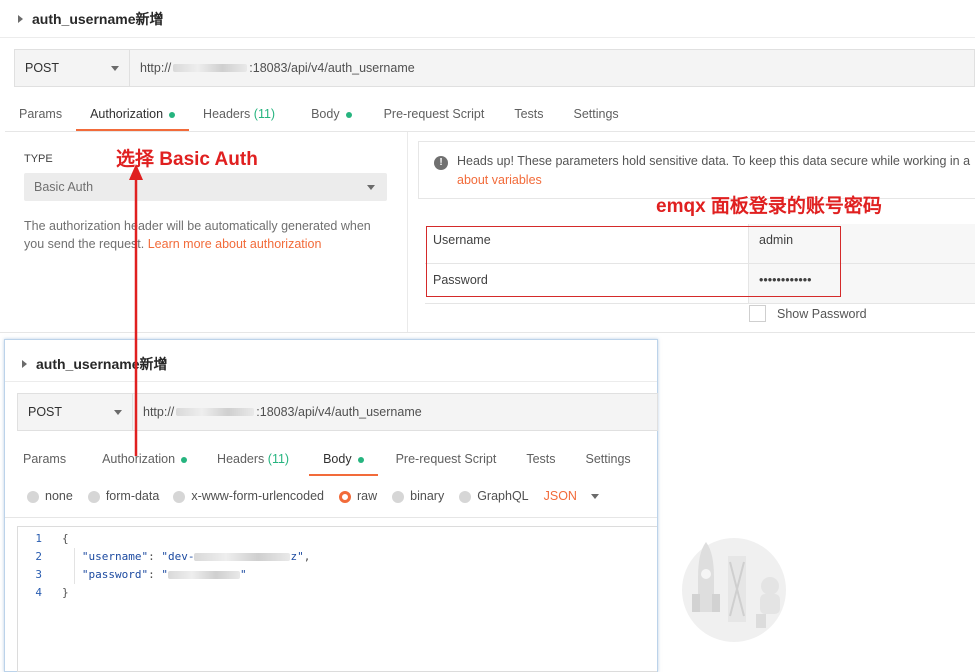 The image size is (975, 672). I want to click on info-icon: !, so click(441, 163).